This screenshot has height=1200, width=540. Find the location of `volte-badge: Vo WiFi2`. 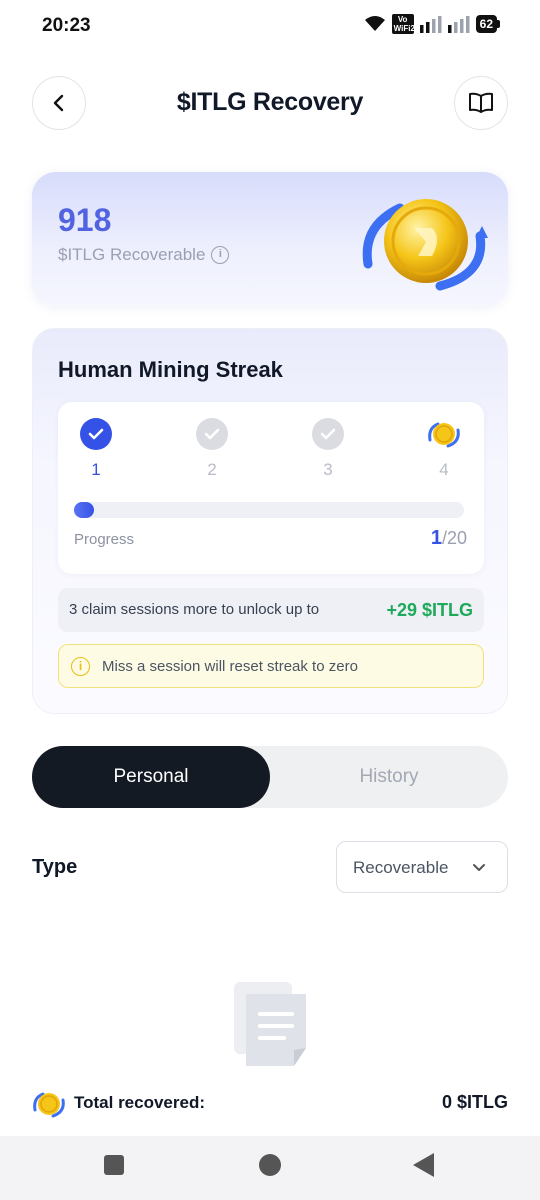

volte-badge: Vo WiFi2 is located at coordinates (403, 24).